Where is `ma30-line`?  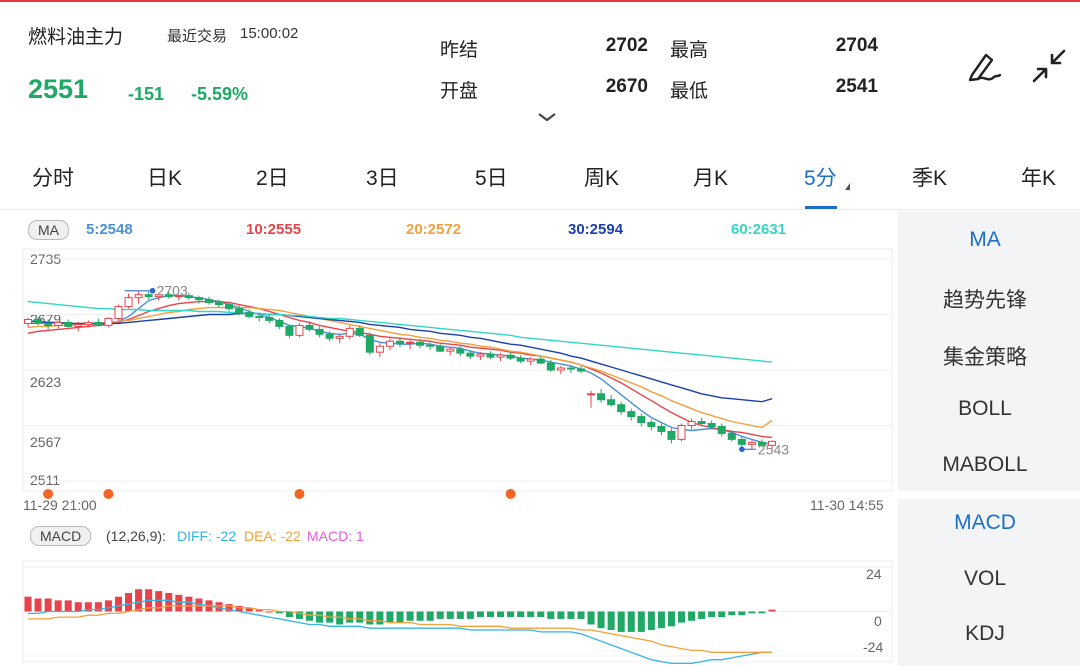 ma30-line is located at coordinates (400, 357).